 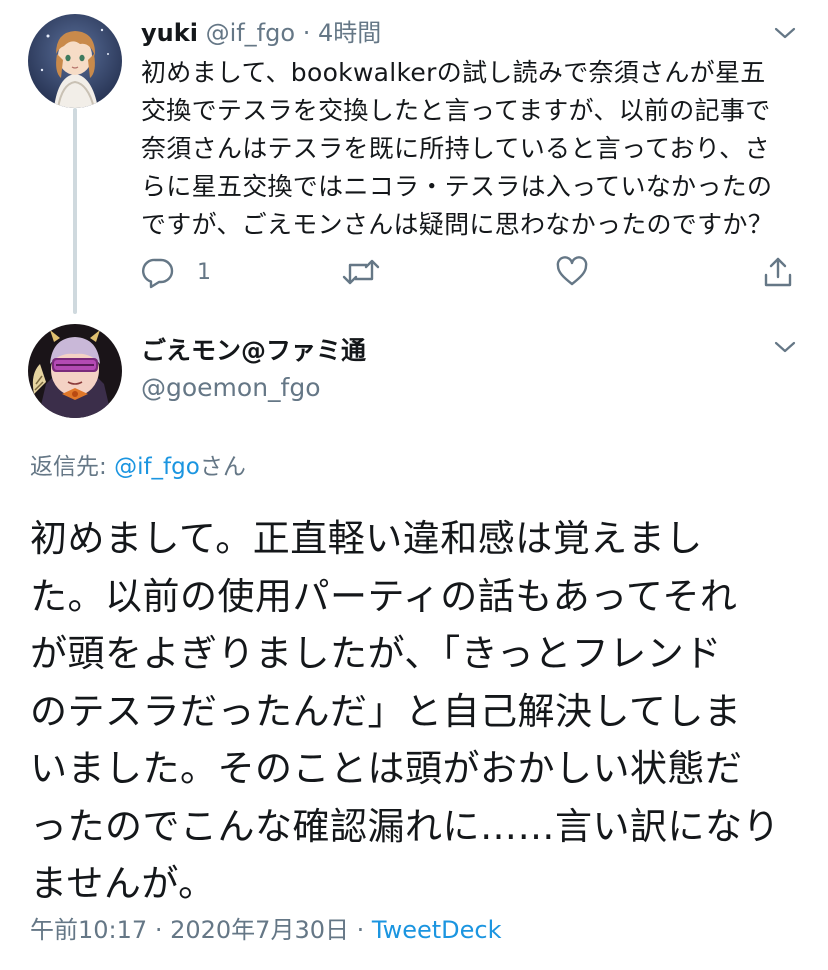 What do you see at coordinates (157, 467) in the screenshot?
I see `reply-mention-link: @if_fgo` at bounding box center [157, 467].